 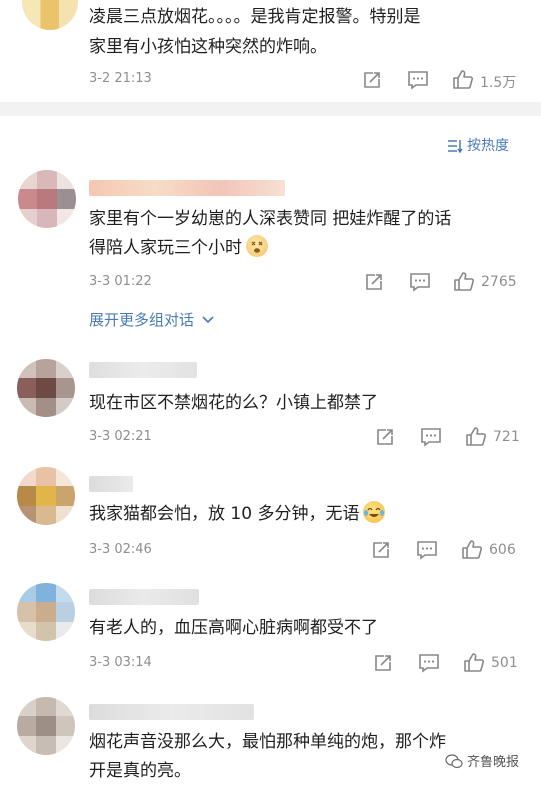 I want to click on comment-text: 有老人的，血压高啊心脏病啊都受不了, so click(x=233, y=628).